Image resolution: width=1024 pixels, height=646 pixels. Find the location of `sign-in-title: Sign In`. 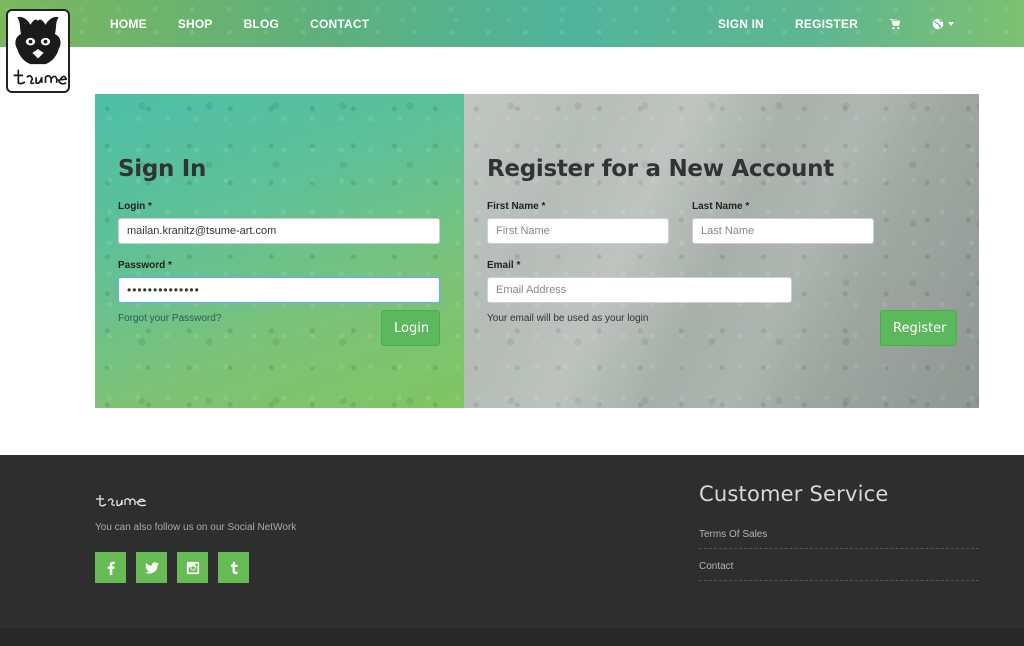

sign-in-title: Sign In is located at coordinates (162, 169).